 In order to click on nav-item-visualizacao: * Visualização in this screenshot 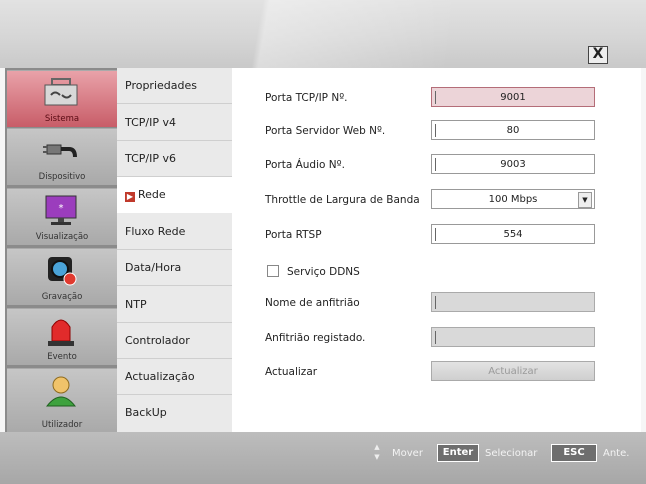, I will do `click(62, 216)`.